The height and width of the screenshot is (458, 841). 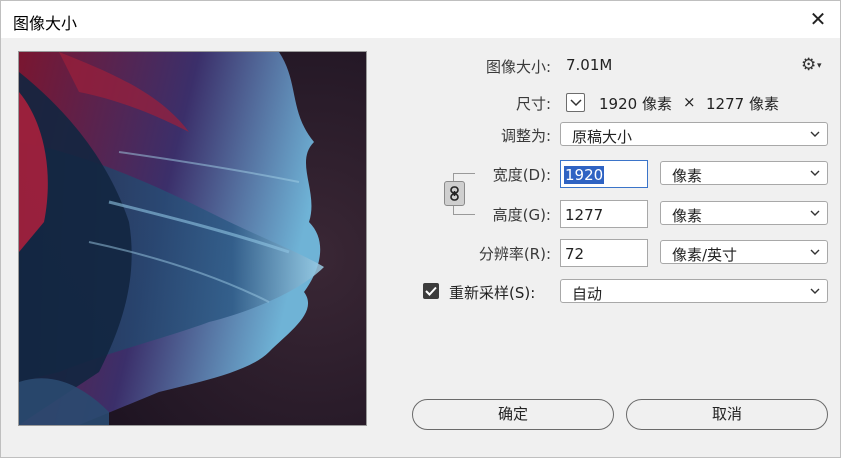 What do you see at coordinates (809, 65) in the screenshot?
I see `gear-icon: ⚙` at bounding box center [809, 65].